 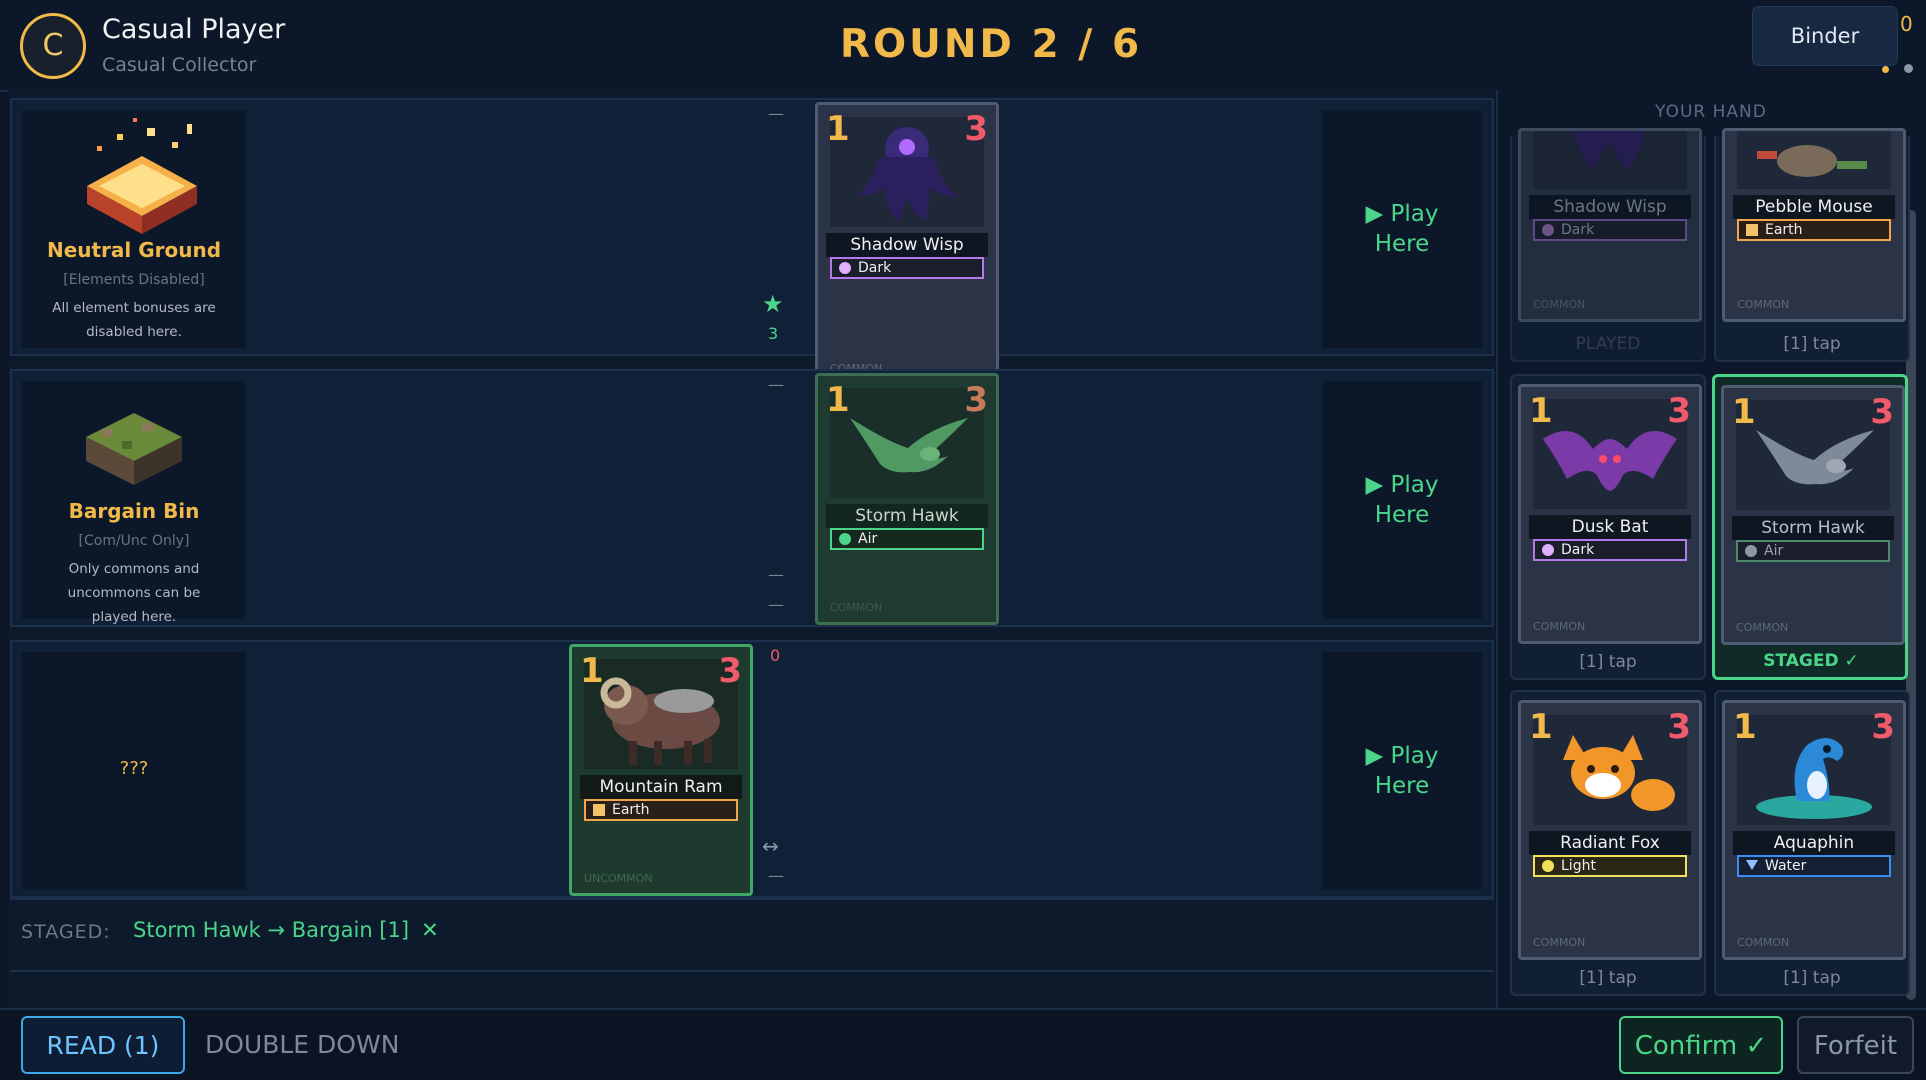 I want to click on hand-slot: Pebble Mouse Earth COMMON [1] tap, so click(x=1812, y=245).